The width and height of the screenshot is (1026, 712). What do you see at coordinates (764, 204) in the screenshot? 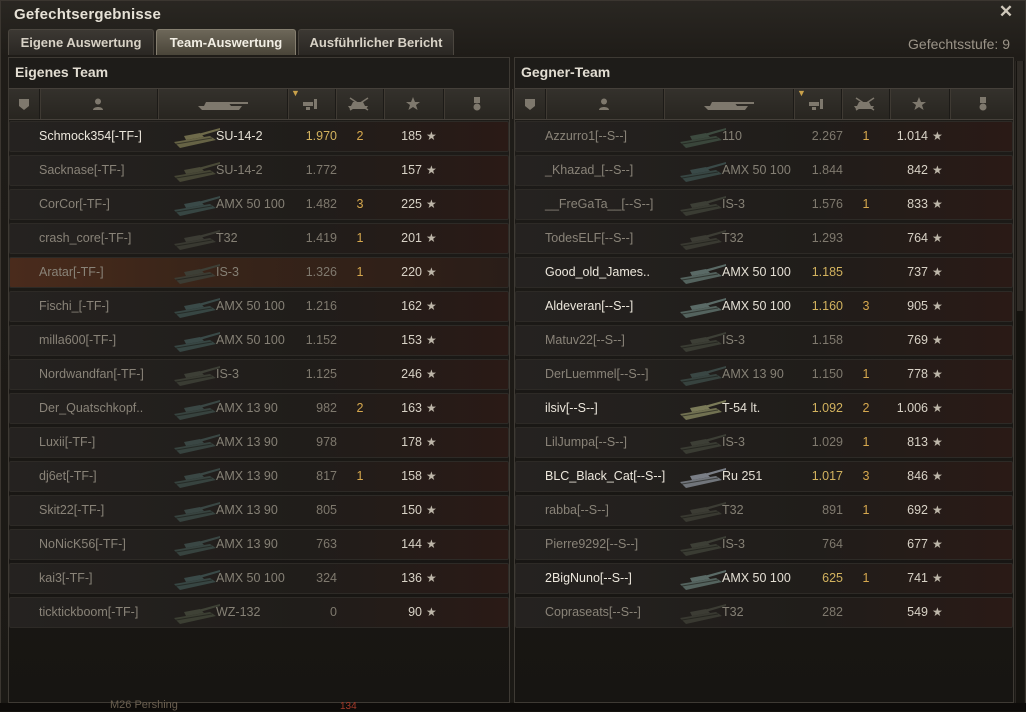
I see `player-row: __FreGaTa__[--S--] IS-3 1.576 1 833 ★` at bounding box center [764, 204].